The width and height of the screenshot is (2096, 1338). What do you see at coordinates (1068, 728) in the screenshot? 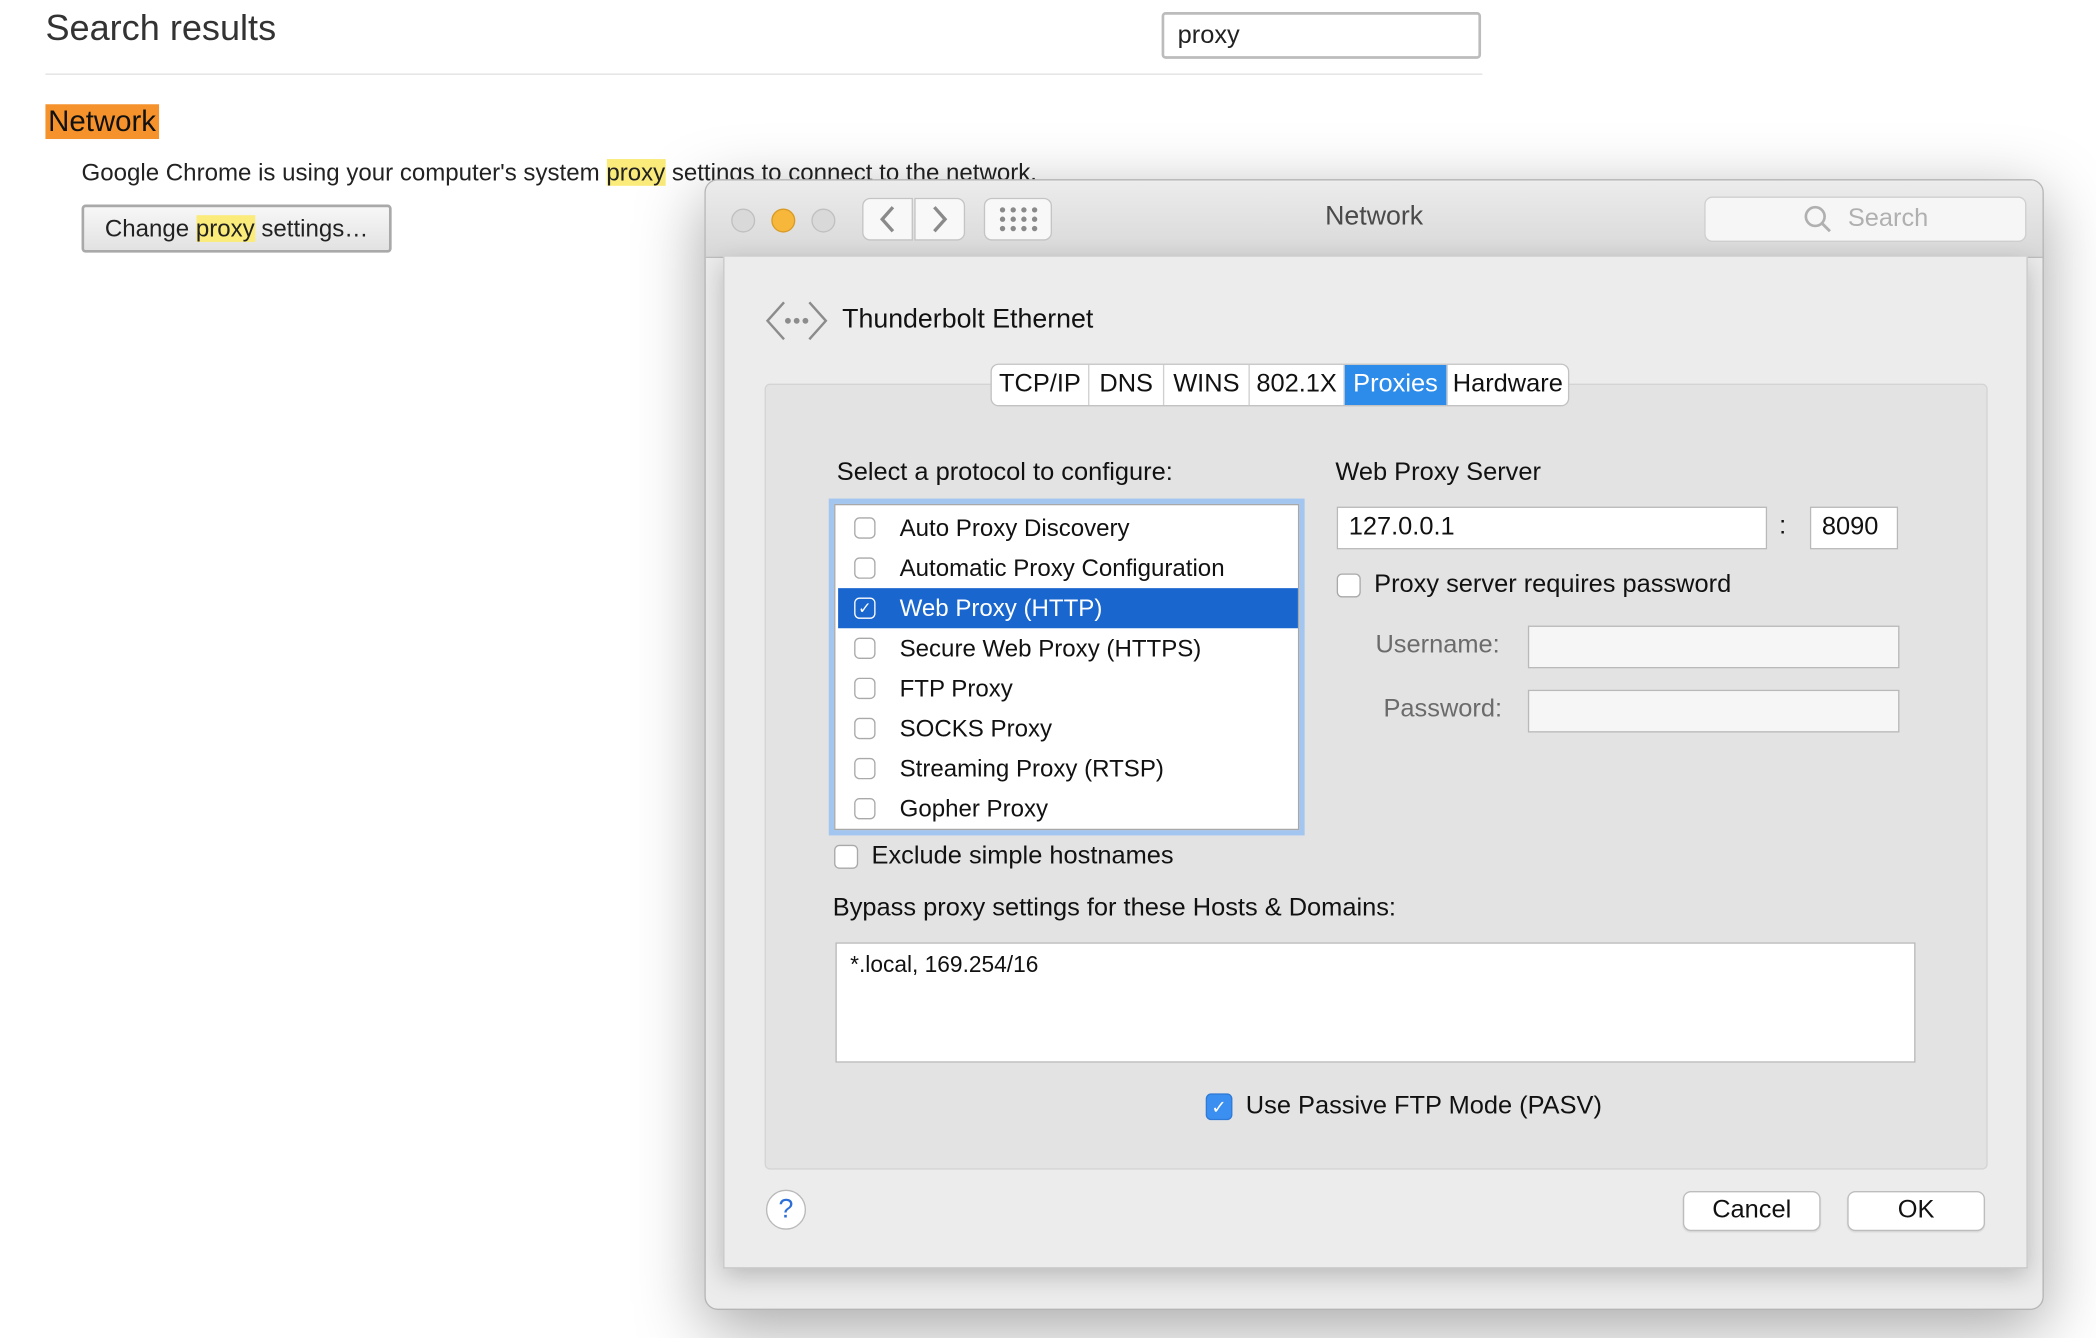
I see `protocol-row-socks-proxy: SOCKS Proxy` at bounding box center [1068, 728].